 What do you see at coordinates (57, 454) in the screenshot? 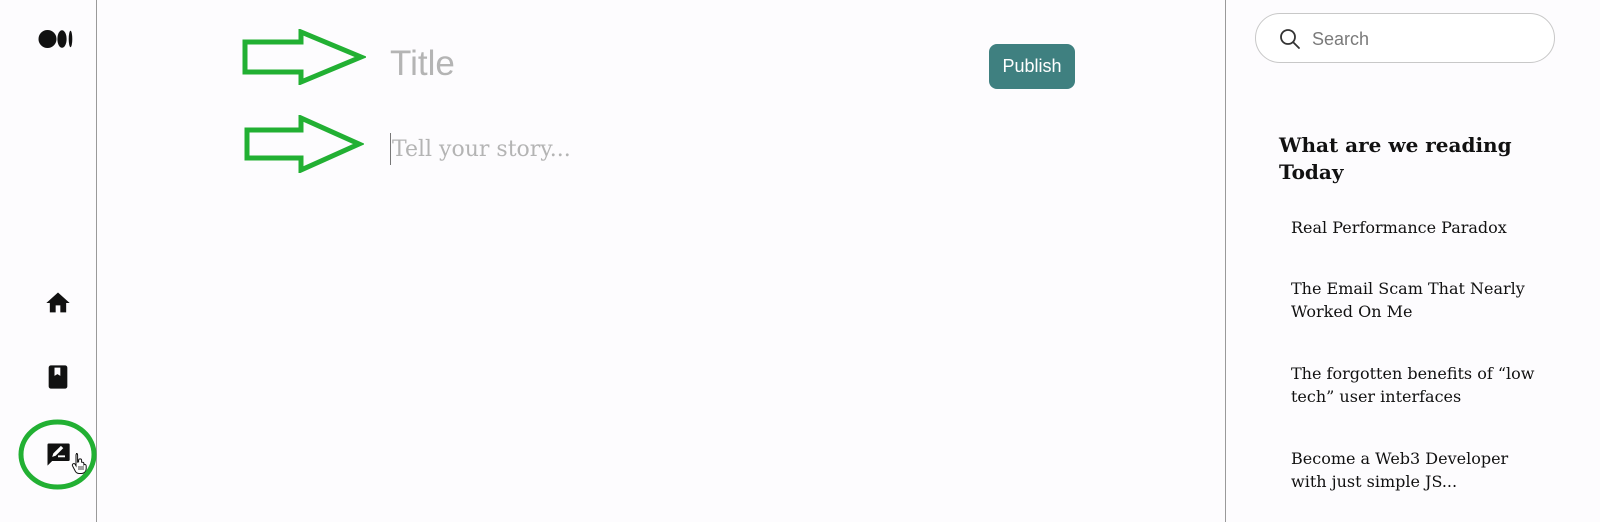
I see `annotation-circle` at bounding box center [57, 454].